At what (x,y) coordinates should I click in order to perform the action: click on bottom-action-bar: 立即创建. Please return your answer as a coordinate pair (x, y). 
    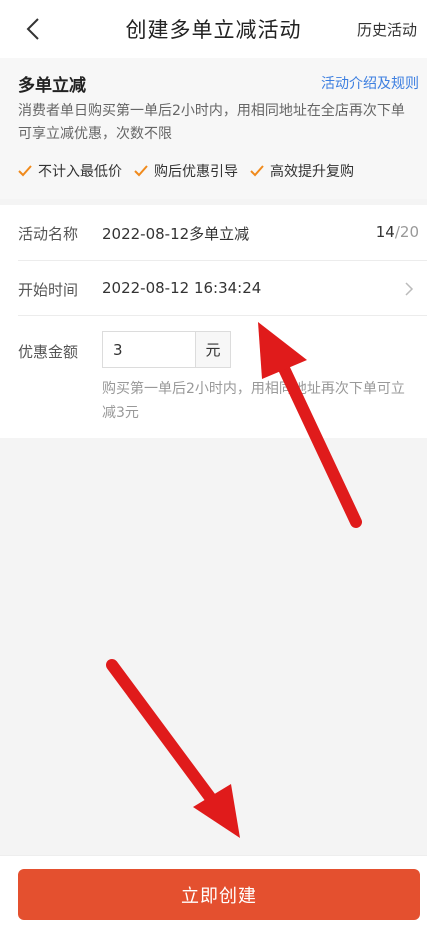
    Looking at the image, I should click on (213, 896).